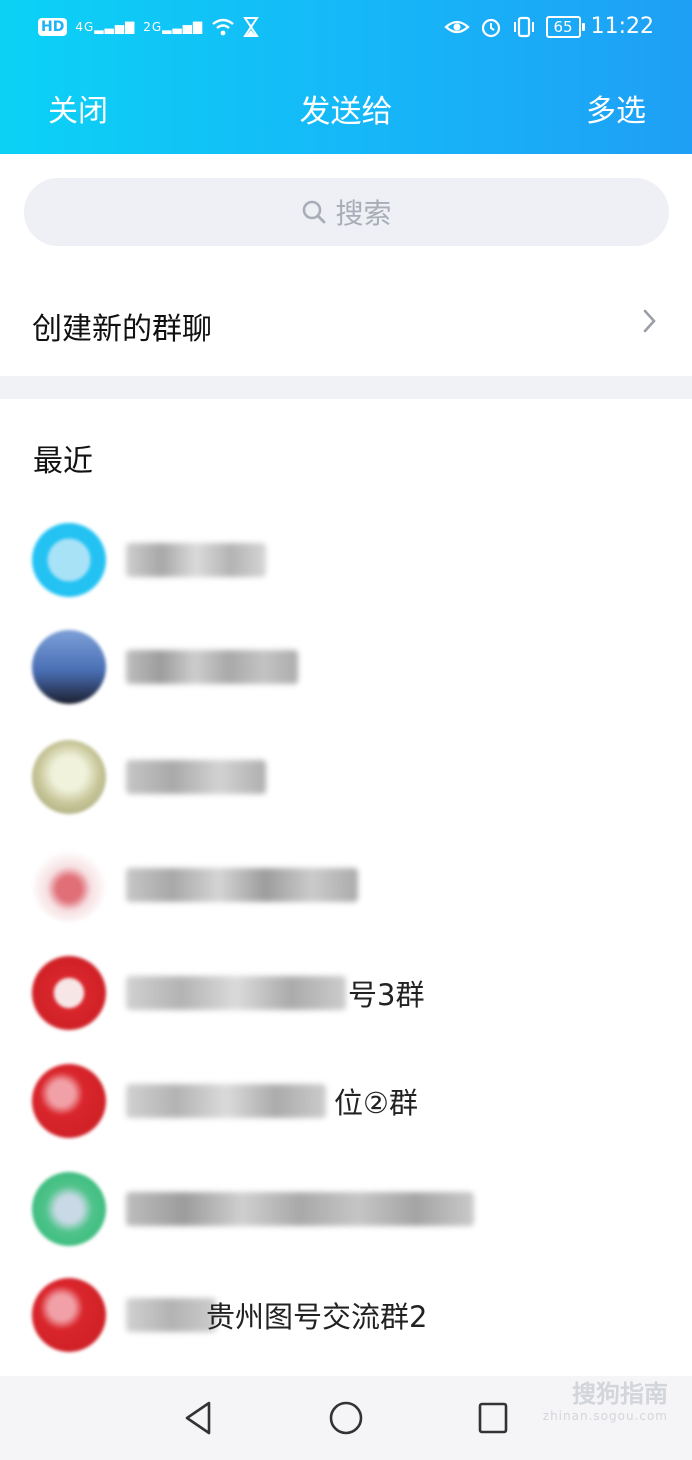 The width and height of the screenshot is (692, 1460). Describe the element at coordinates (386, 995) in the screenshot. I see `contact-name-suffix: 号3群` at that location.